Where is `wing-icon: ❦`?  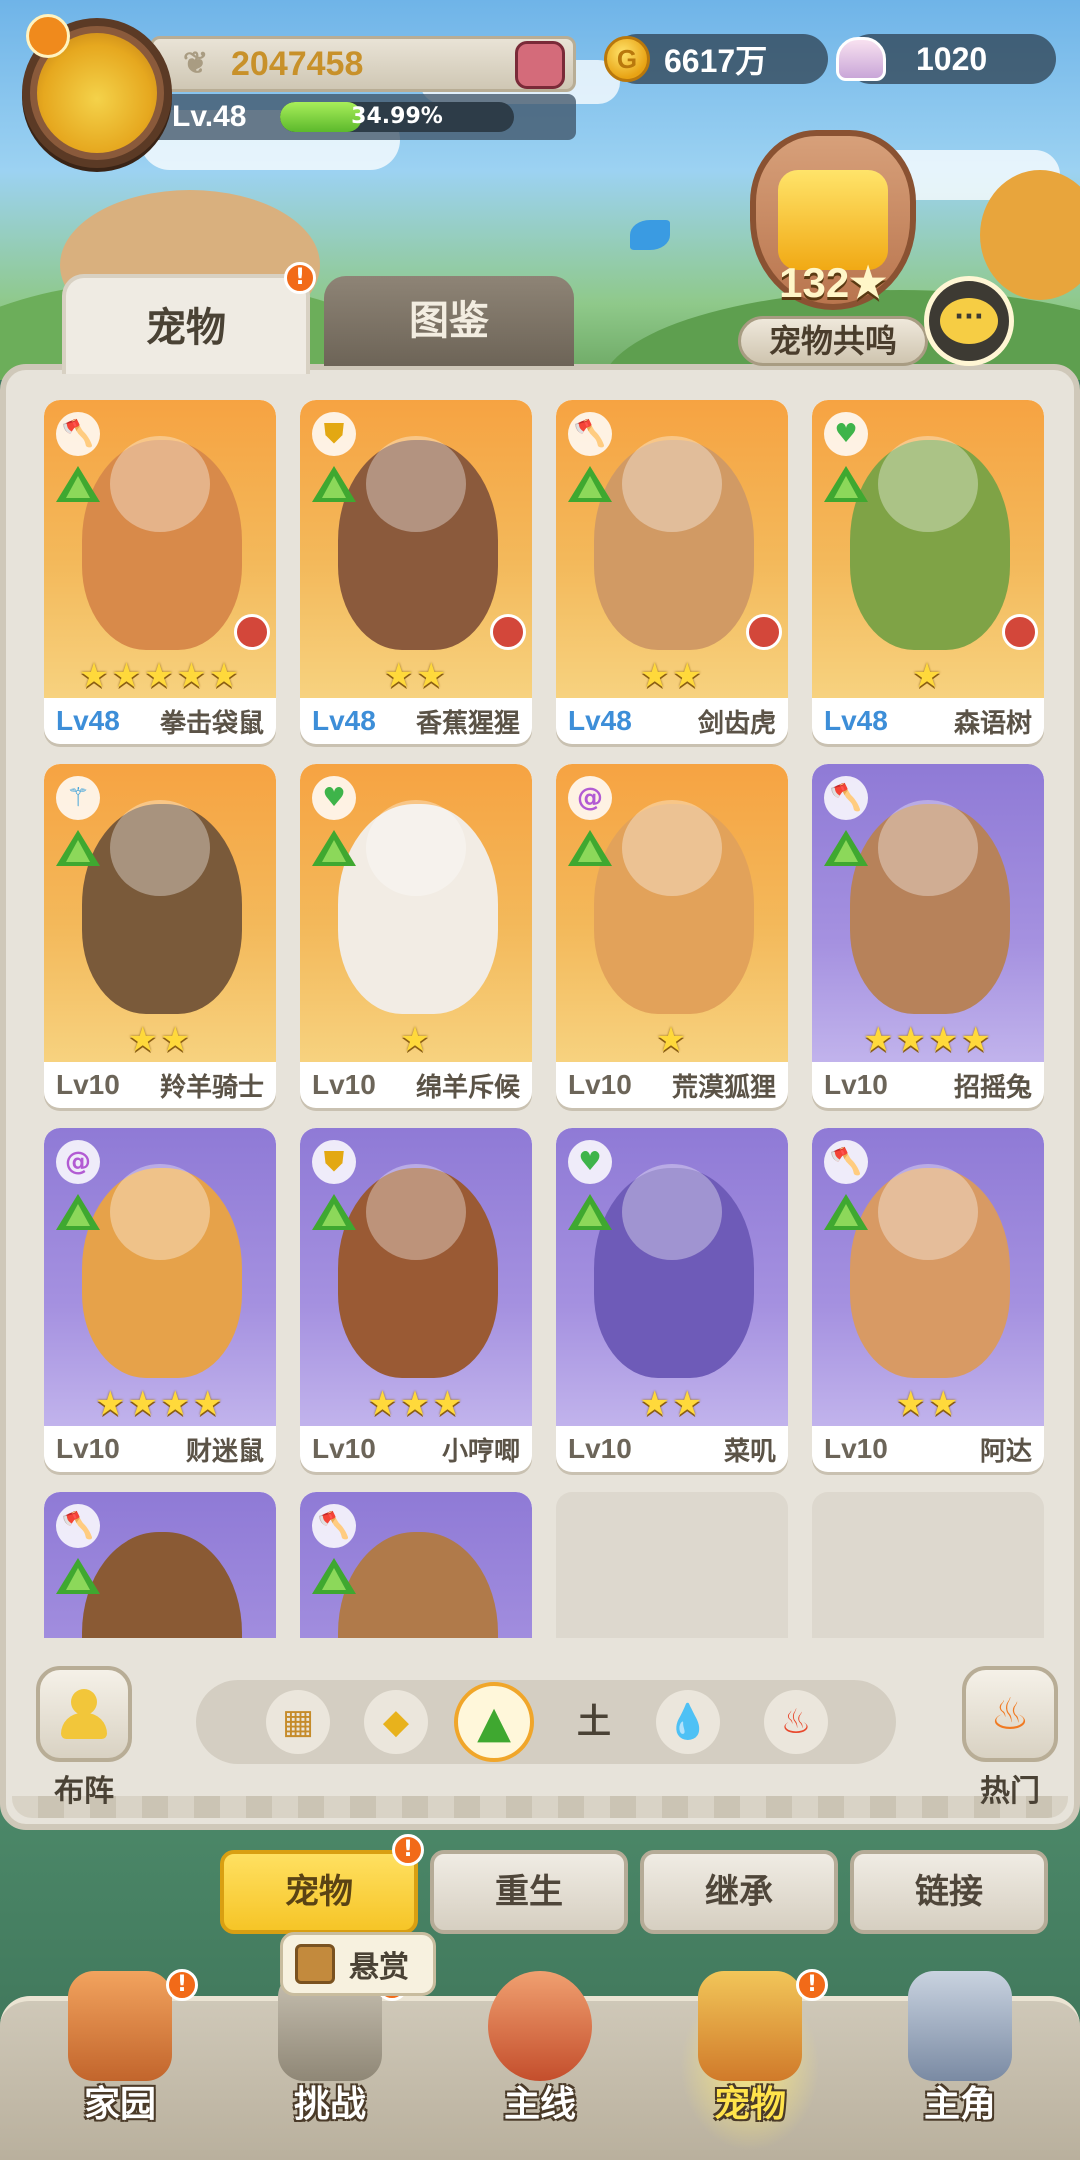
wing-icon: ❦ is located at coordinates (196, 63).